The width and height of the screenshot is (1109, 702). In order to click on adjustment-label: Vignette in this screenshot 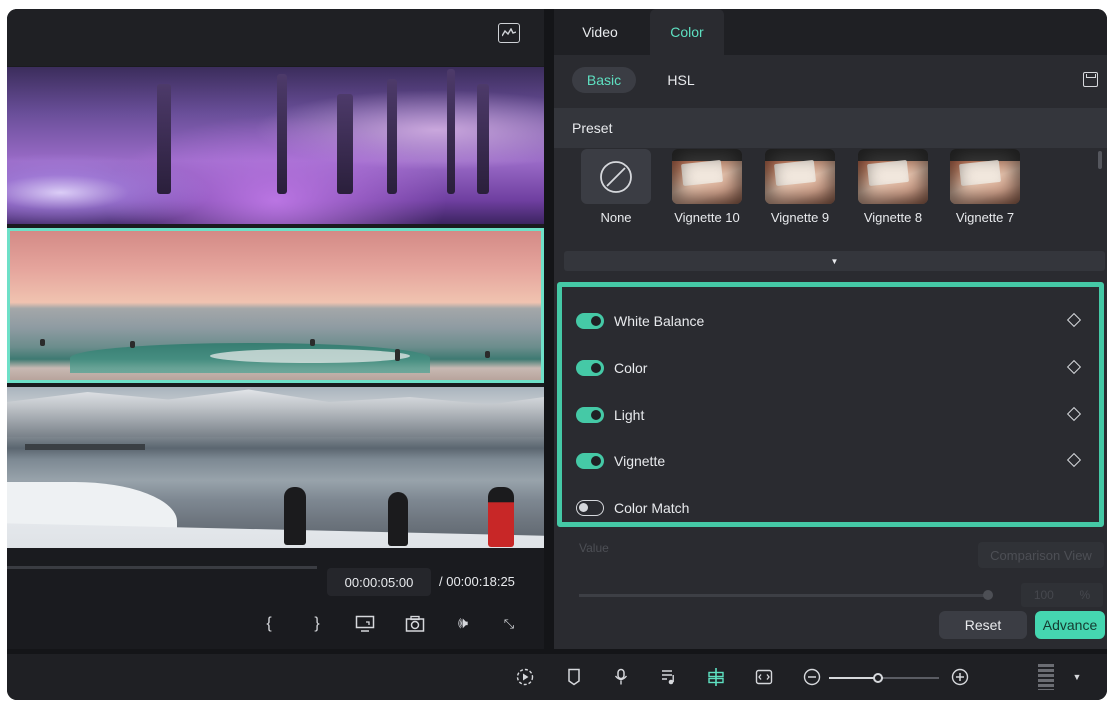, I will do `click(640, 461)`.